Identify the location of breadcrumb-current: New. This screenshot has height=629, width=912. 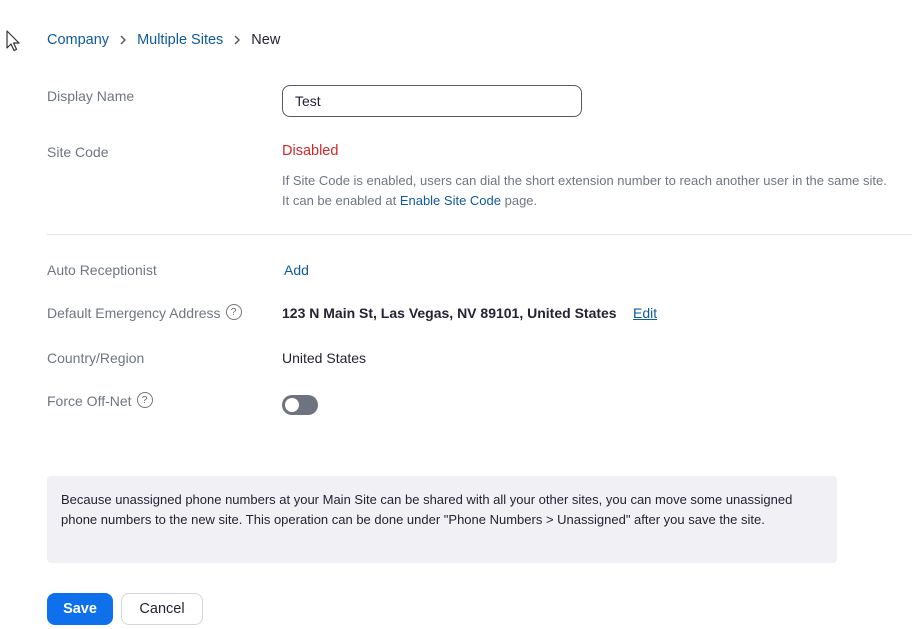
(266, 40).